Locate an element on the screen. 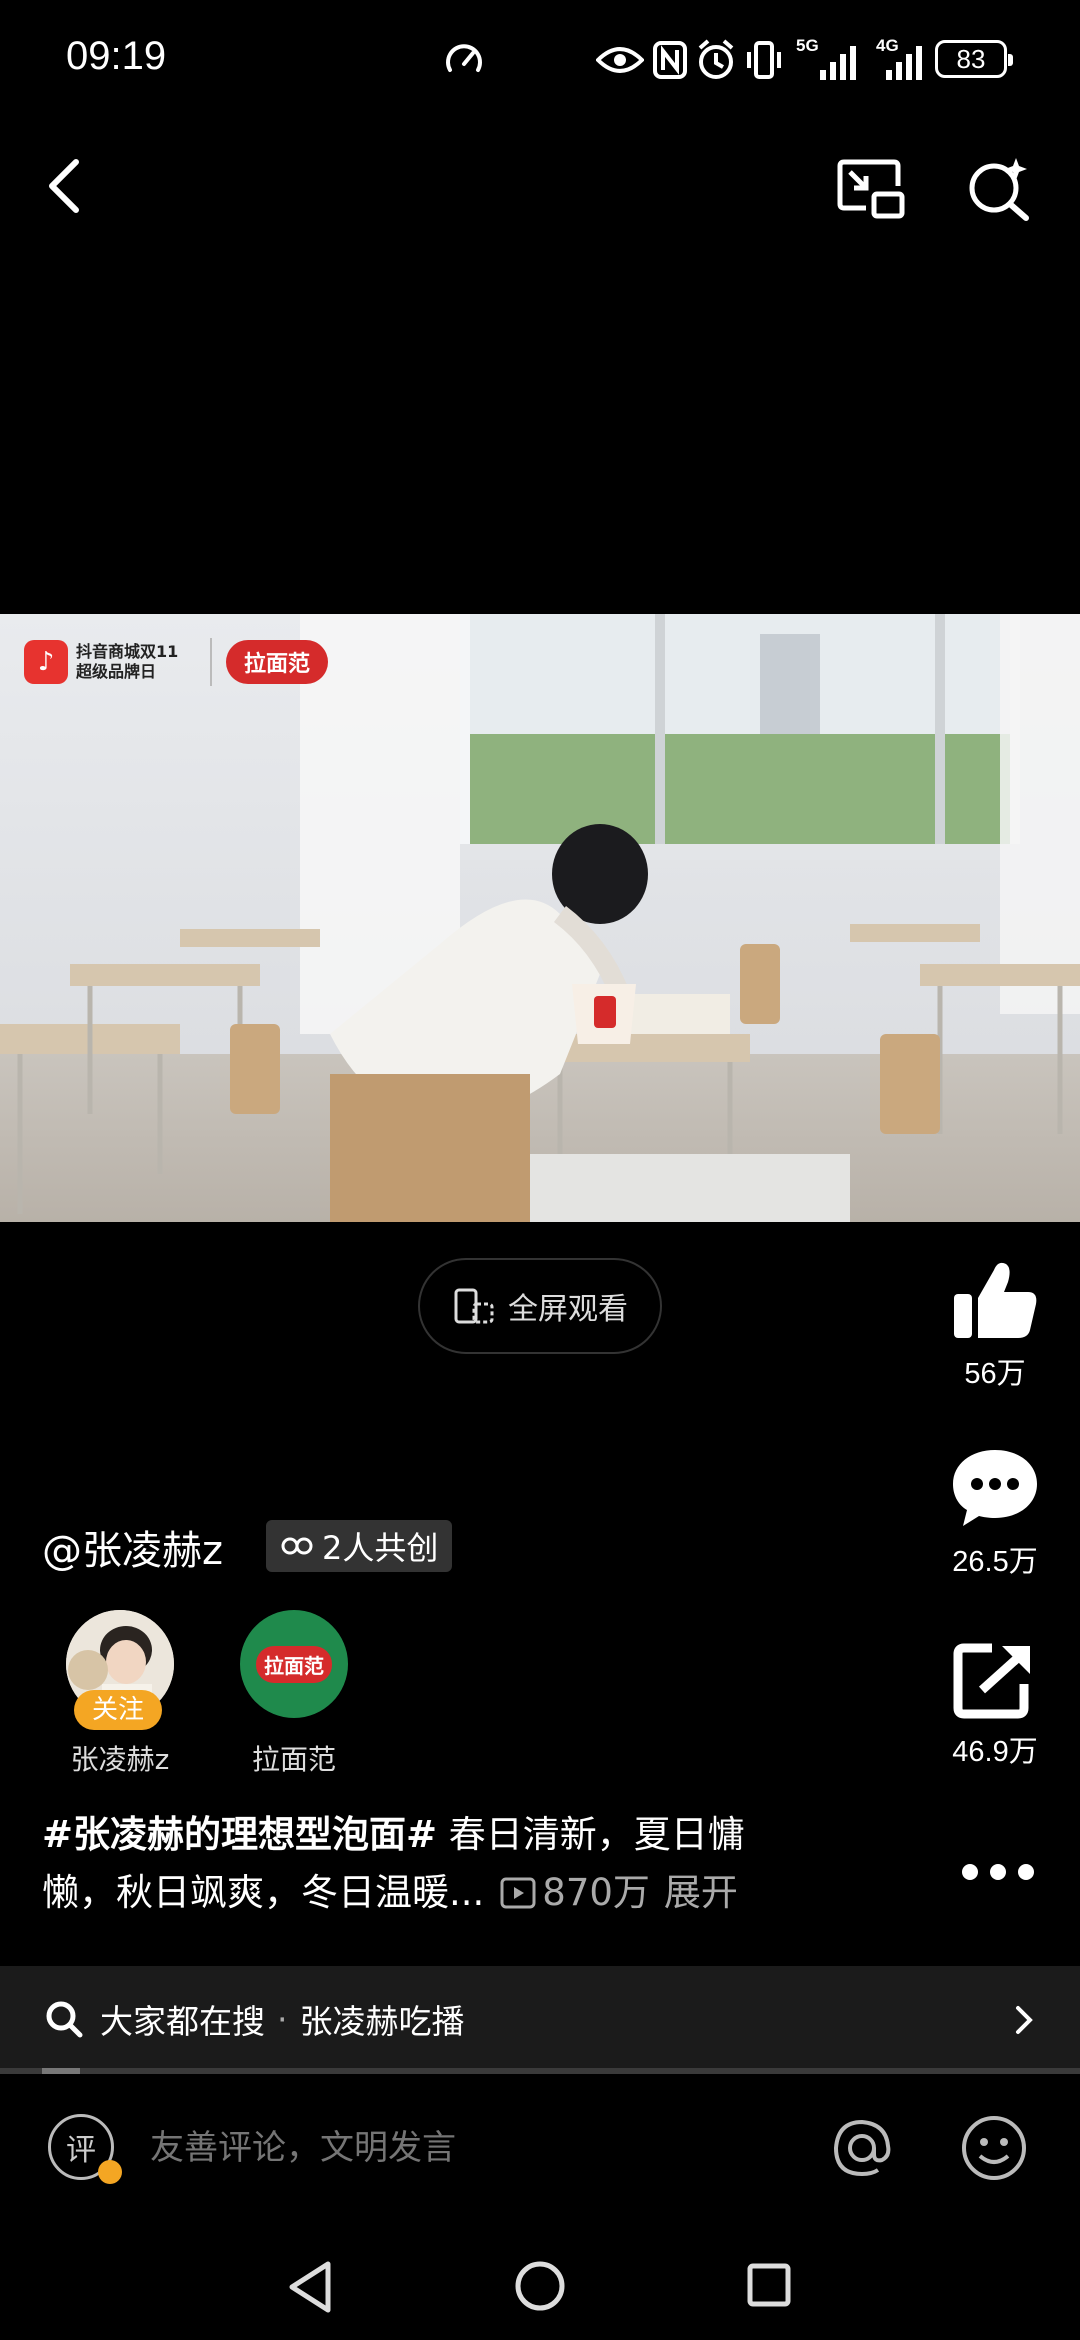 This screenshot has width=1080, height=2340. creator-name: 张凌赫z is located at coordinates (120, 1759).